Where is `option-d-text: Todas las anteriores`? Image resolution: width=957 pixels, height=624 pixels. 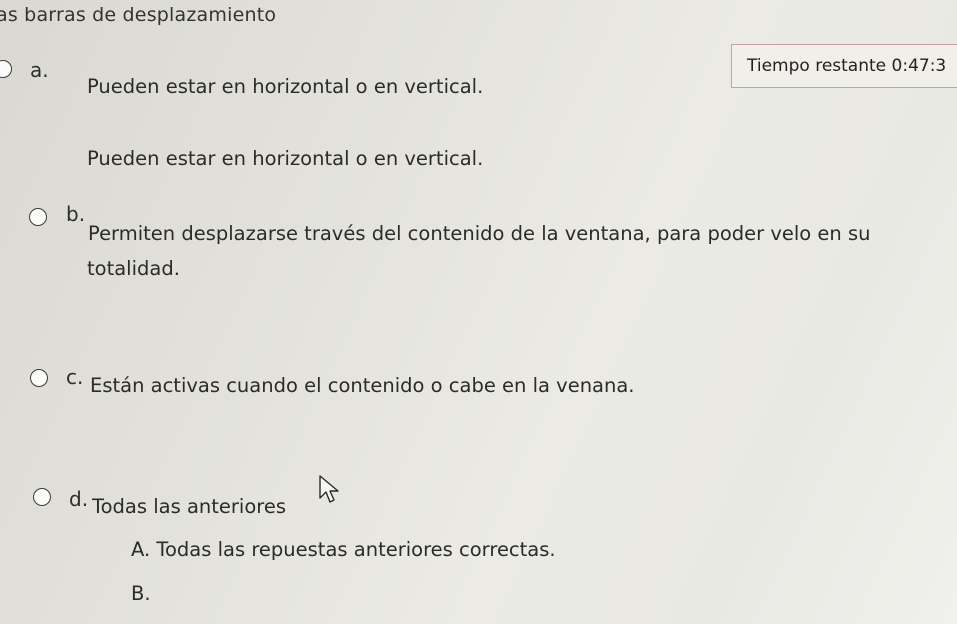 option-d-text: Todas las anteriores is located at coordinates (189, 506).